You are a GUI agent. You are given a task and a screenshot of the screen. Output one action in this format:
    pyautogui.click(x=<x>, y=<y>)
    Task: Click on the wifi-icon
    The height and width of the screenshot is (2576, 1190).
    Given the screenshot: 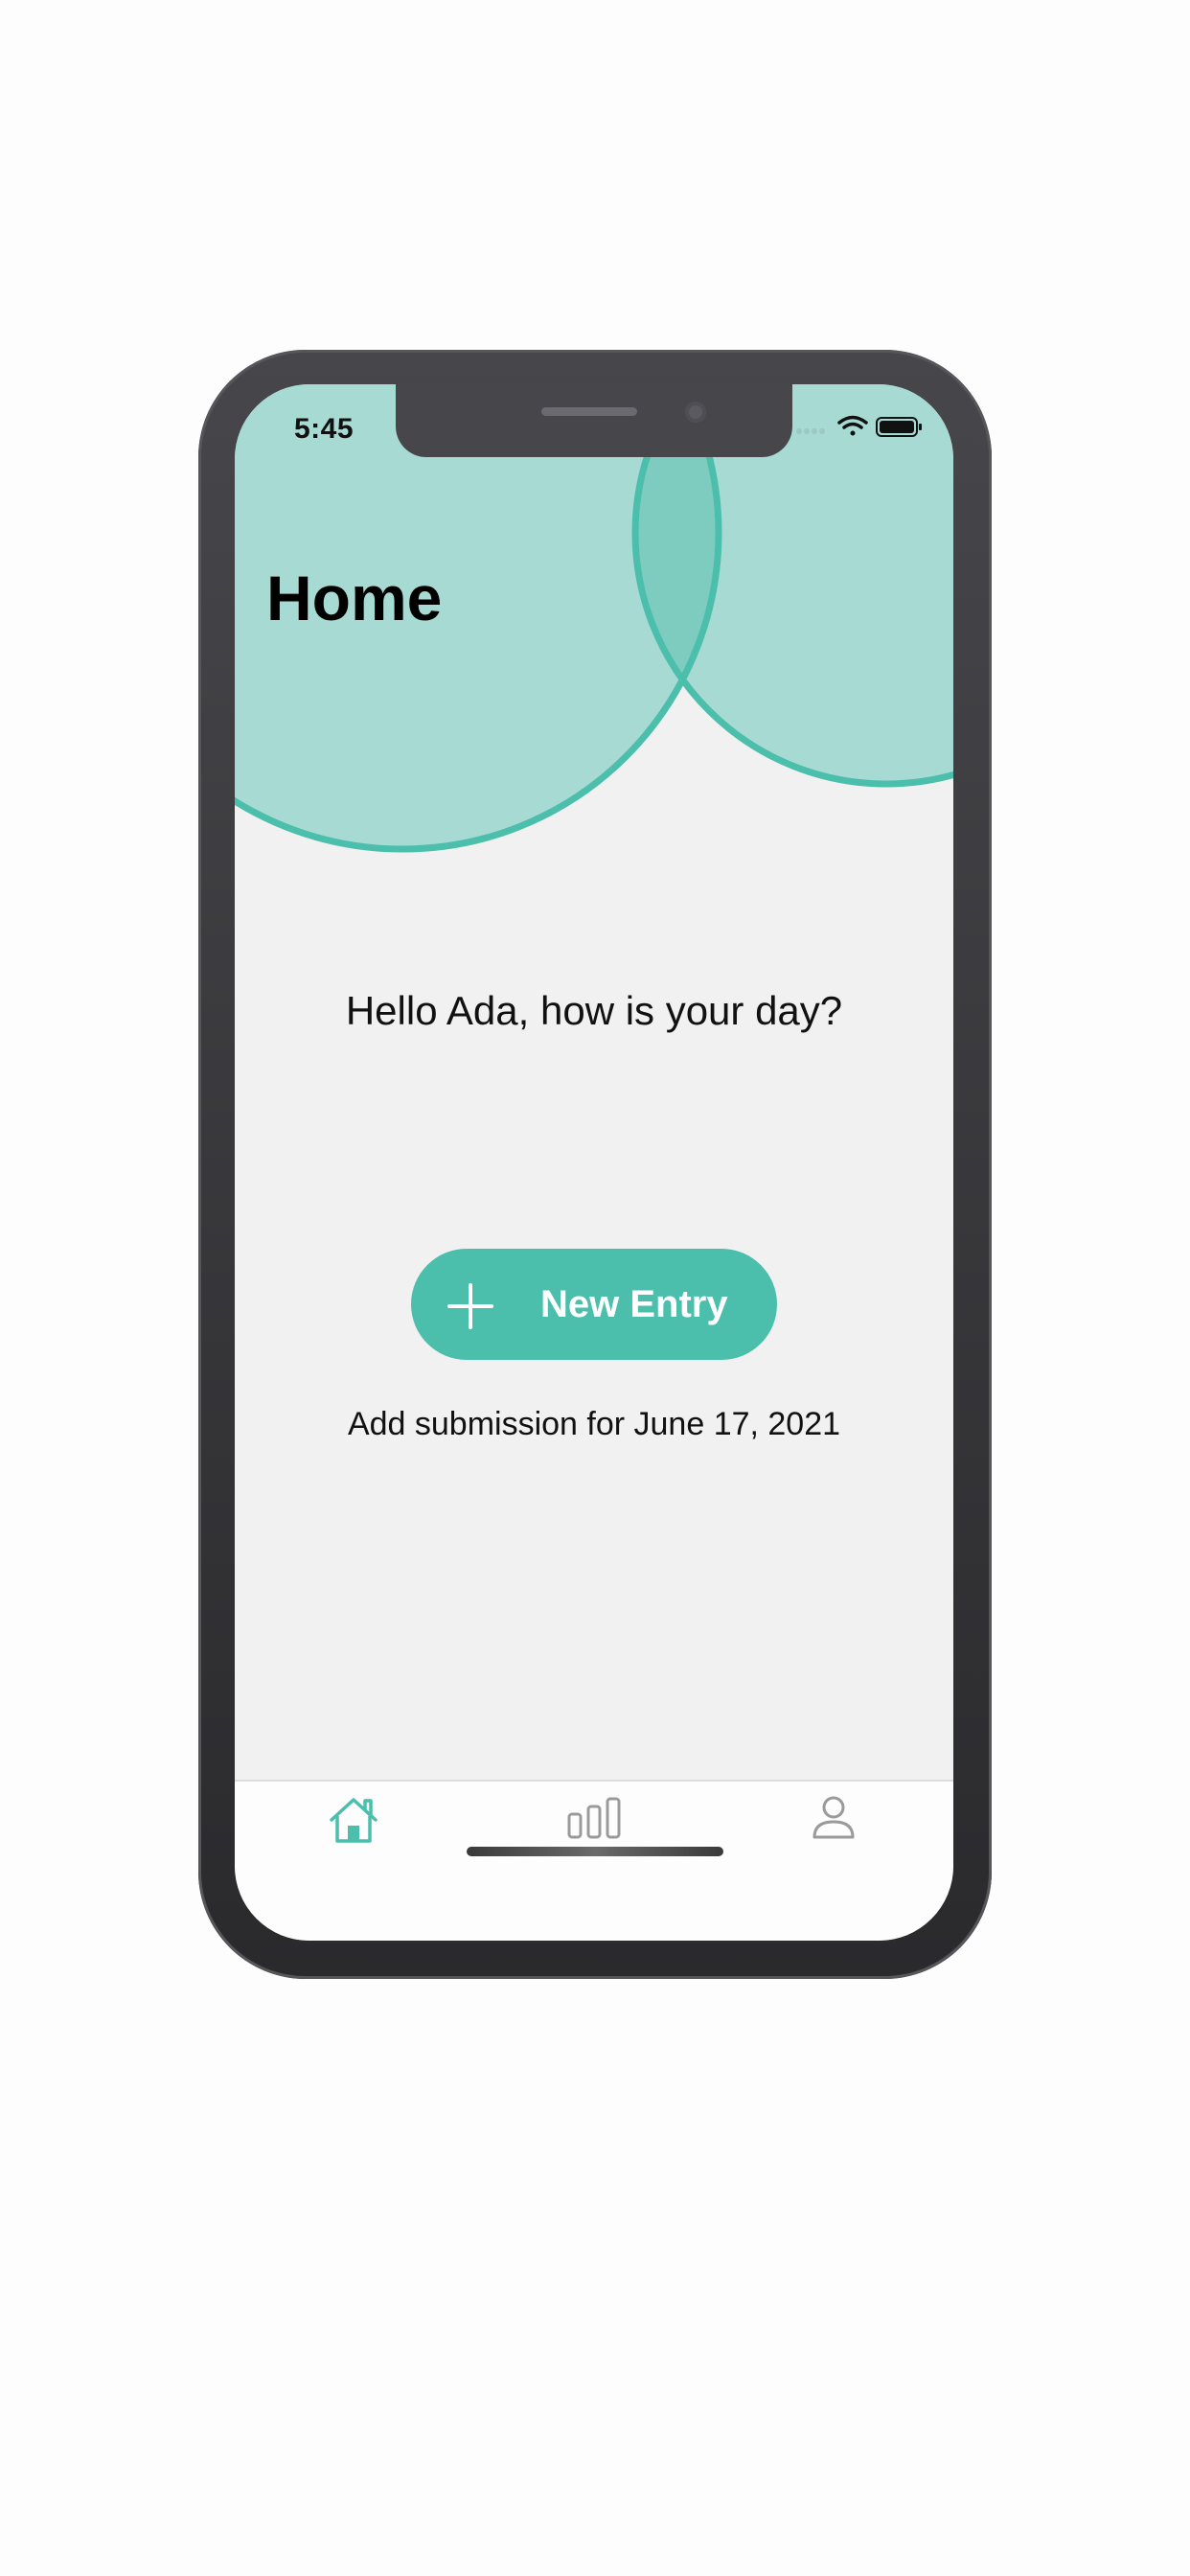 What is the action you would take?
    pyautogui.click(x=853, y=425)
    